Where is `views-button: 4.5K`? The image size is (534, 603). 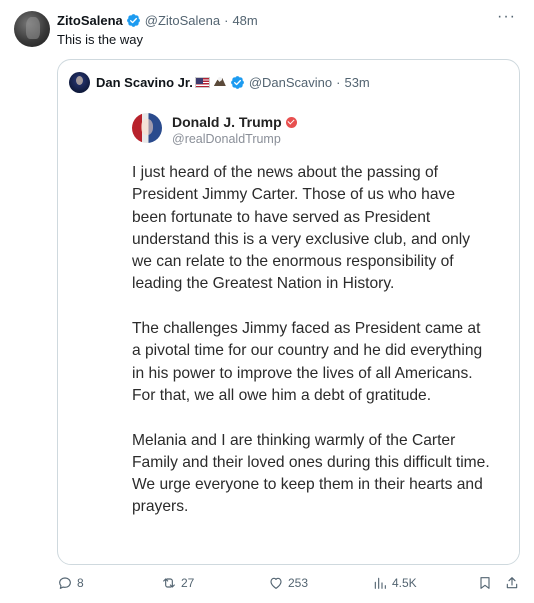 views-button: 4.5K is located at coordinates (394, 583).